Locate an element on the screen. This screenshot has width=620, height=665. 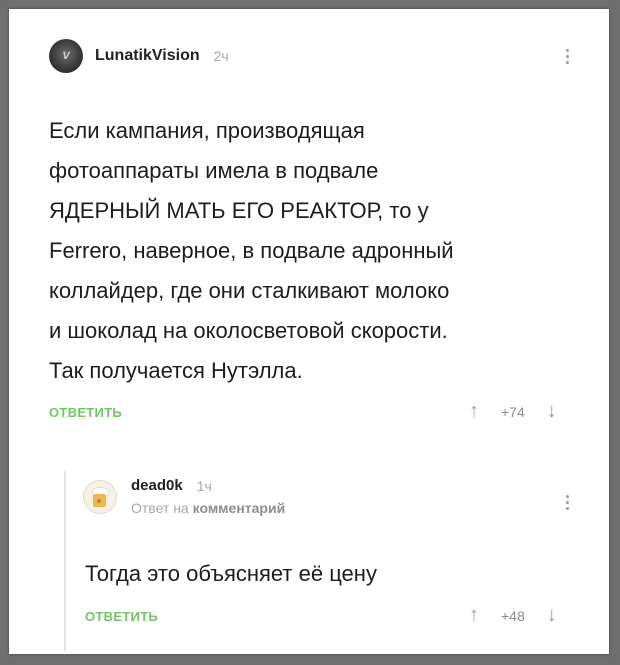
avatar is located at coordinates (100, 496).